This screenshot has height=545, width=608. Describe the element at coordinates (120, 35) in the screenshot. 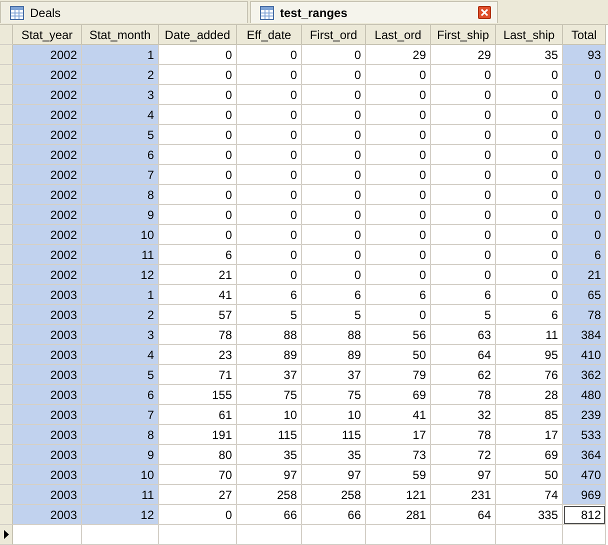

I see `column-header: Stat_month` at that location.